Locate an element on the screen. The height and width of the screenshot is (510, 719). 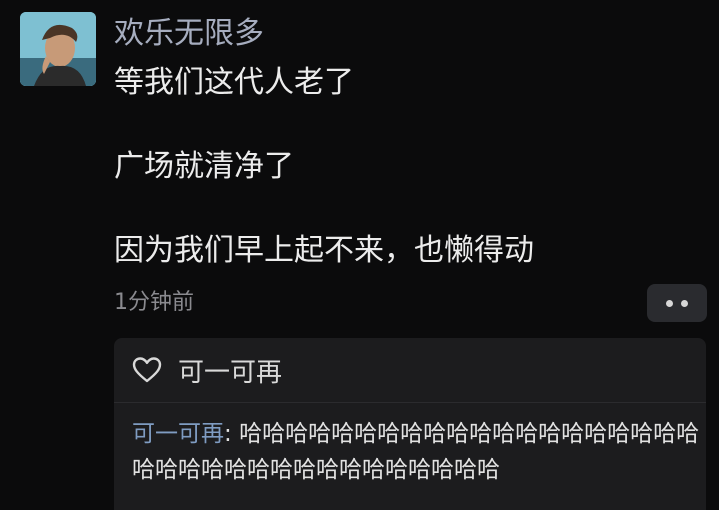
post-author-name: 欢乐无限多 is located at coordinates (189, 34).